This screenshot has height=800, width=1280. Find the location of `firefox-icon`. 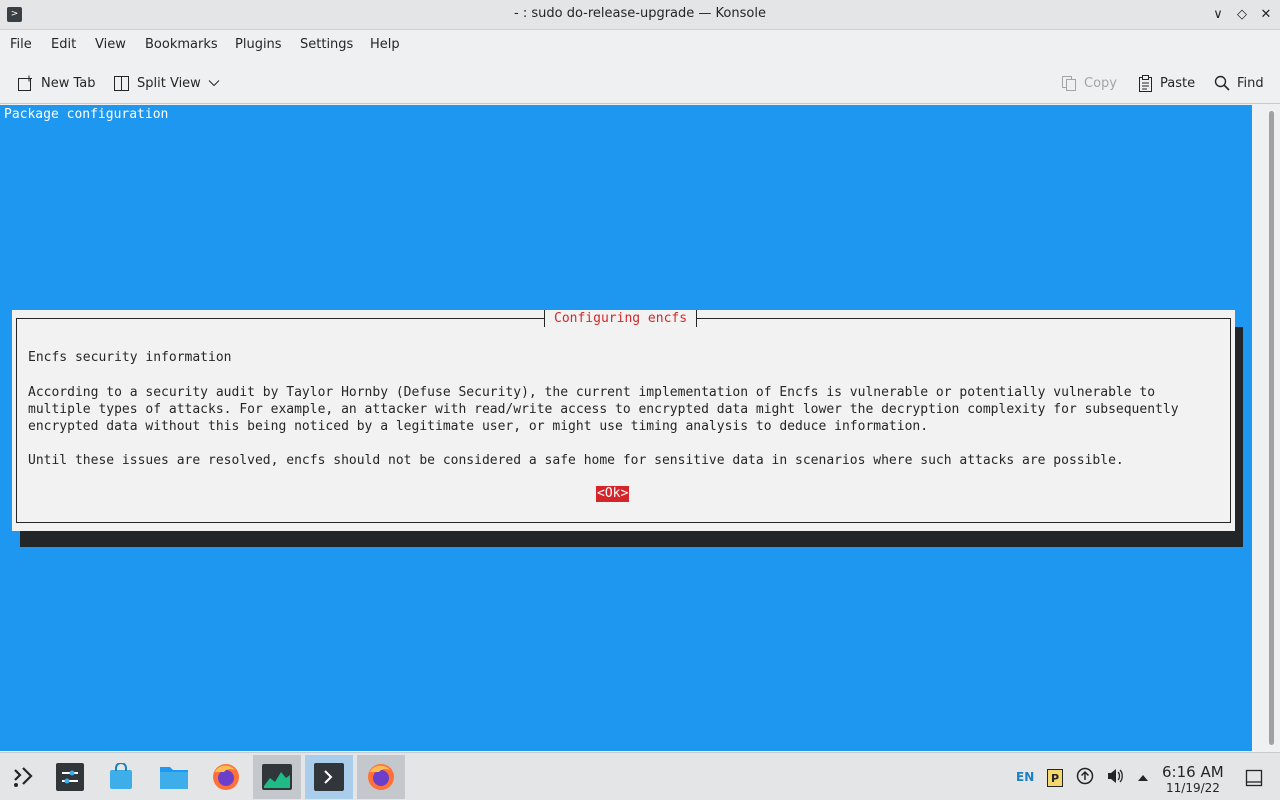

firefox-icon is located at coordinates (226, 777).